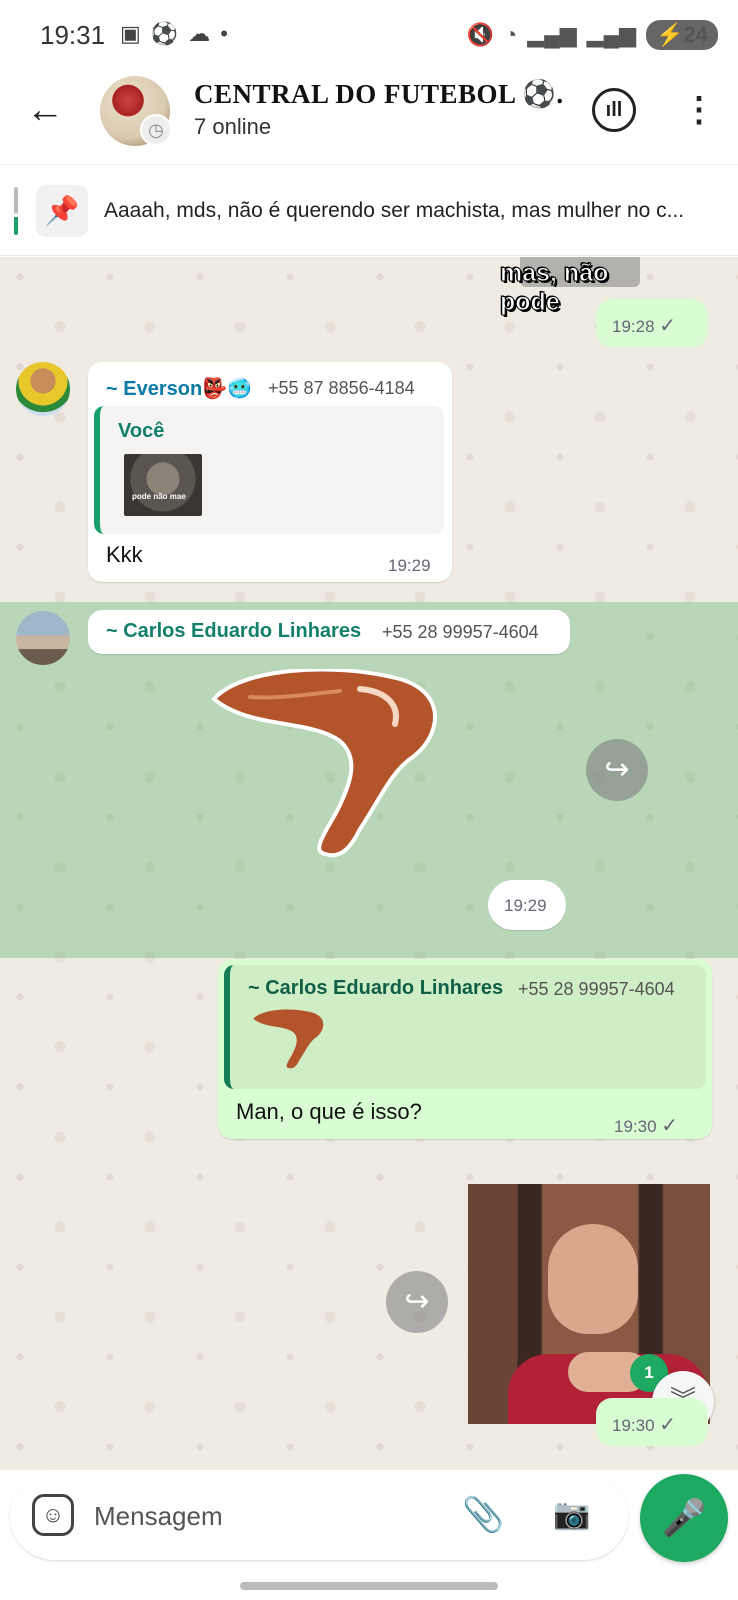  I want to click on quote-thumbnail: pode não mae, so click(163, 485).